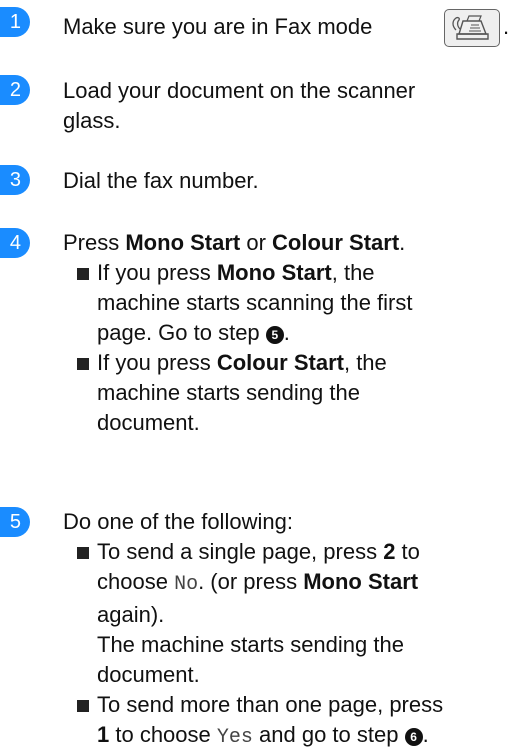  What do you see at coordinates (15, 90) in the screenshot?
I see `step-number-badge: 2` at bounding box center [15, 90].